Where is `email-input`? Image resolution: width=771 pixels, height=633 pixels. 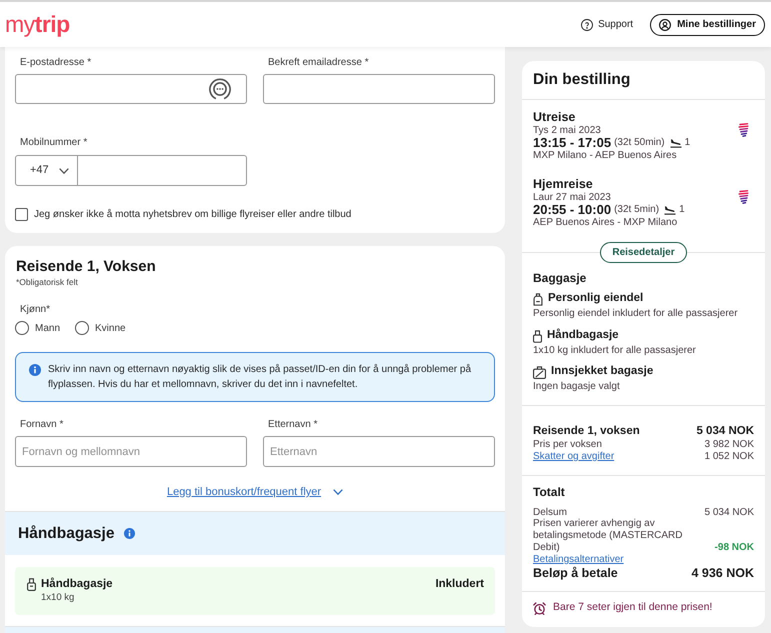
email-input is located at coordinates (131, 89).